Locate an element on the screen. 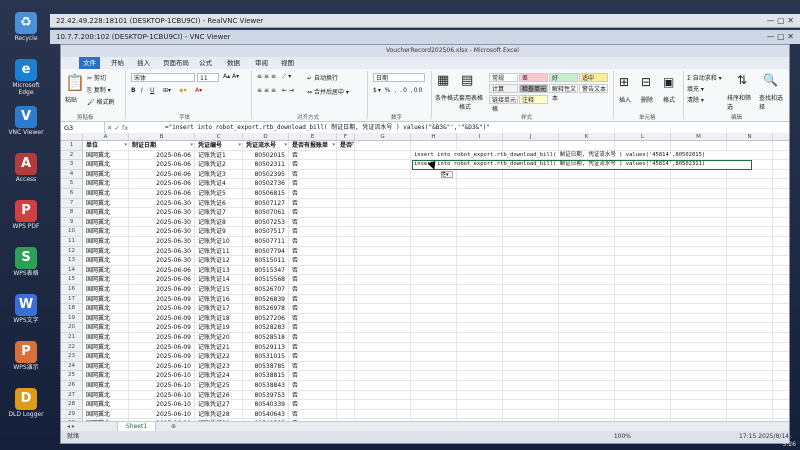 The height and width of the screenshot is (450, 800). font-grow-icon: A▴ A▾ is located at coordinates (231, 76).